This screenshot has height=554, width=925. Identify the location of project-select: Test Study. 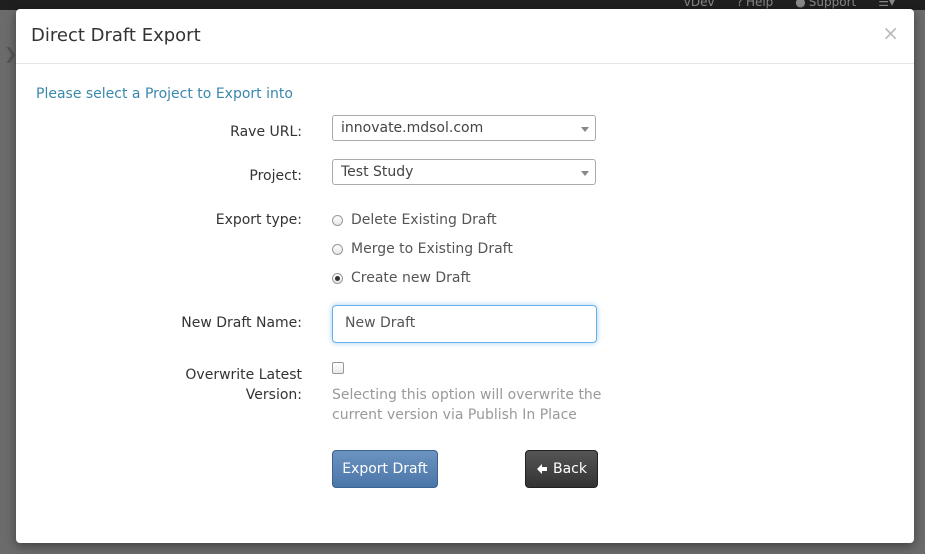
(464, 172).